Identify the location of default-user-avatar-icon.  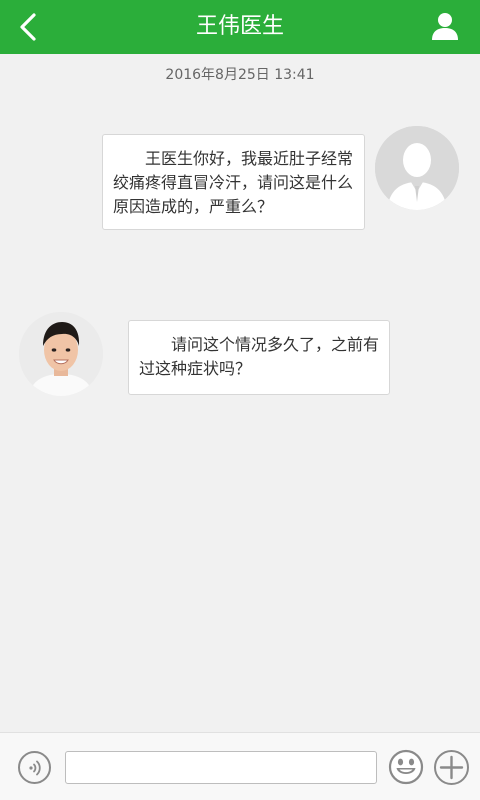
(417, 168).